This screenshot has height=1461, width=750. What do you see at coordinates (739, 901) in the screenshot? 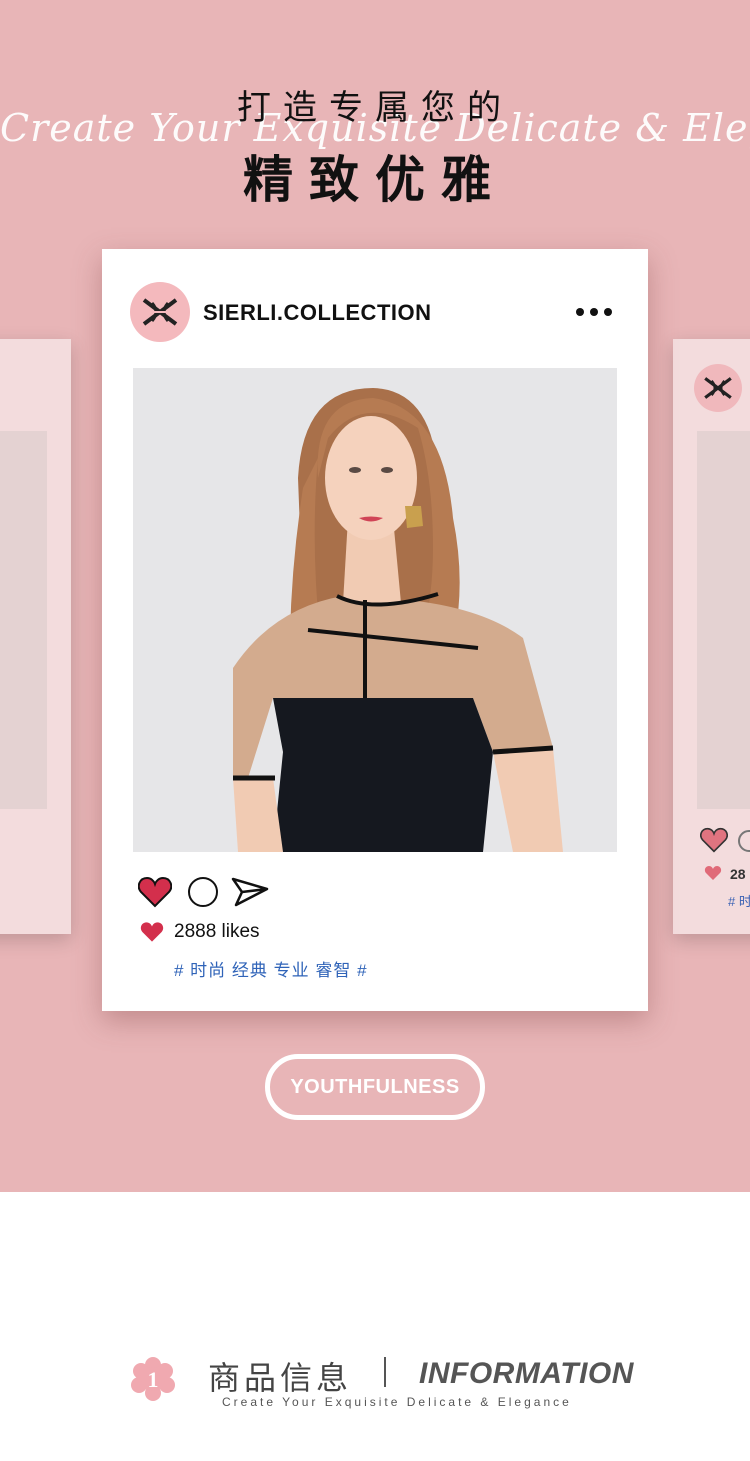
I see `hashtags: # 时` at bounding box center [739, 901].